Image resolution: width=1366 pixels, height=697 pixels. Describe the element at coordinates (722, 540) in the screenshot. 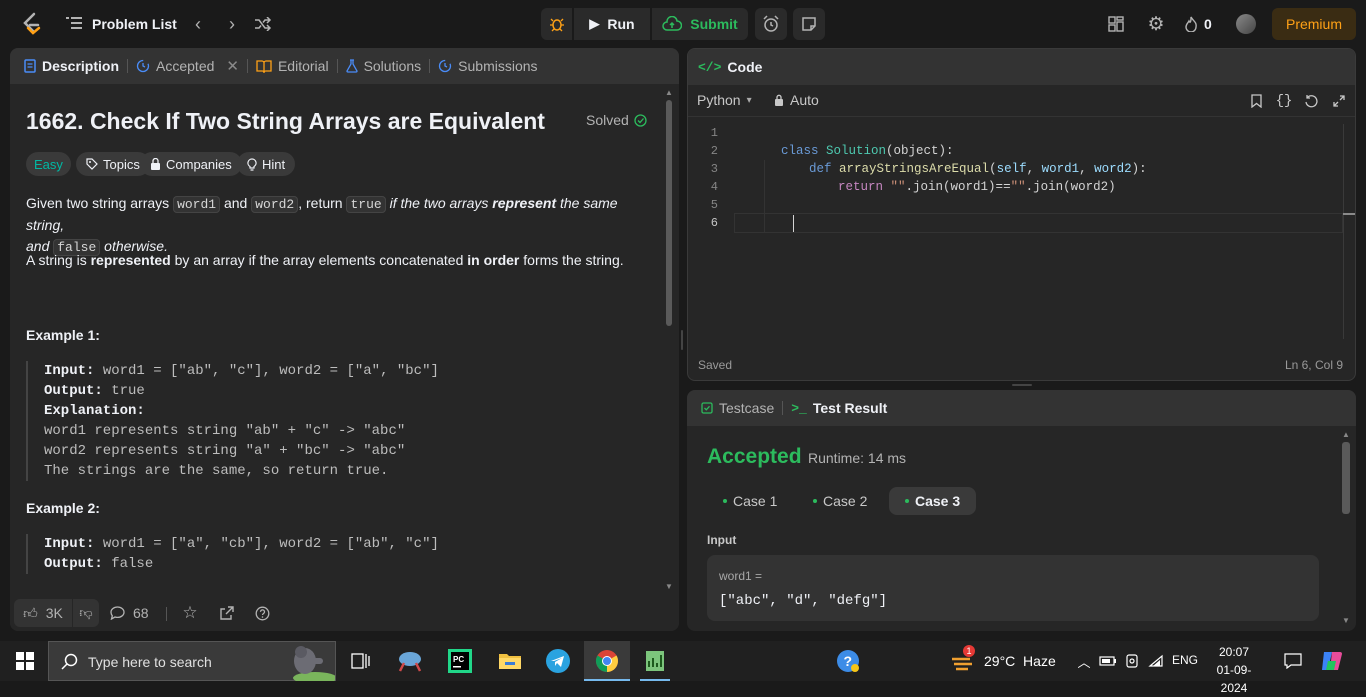

I see `input-label: Input` at that location.